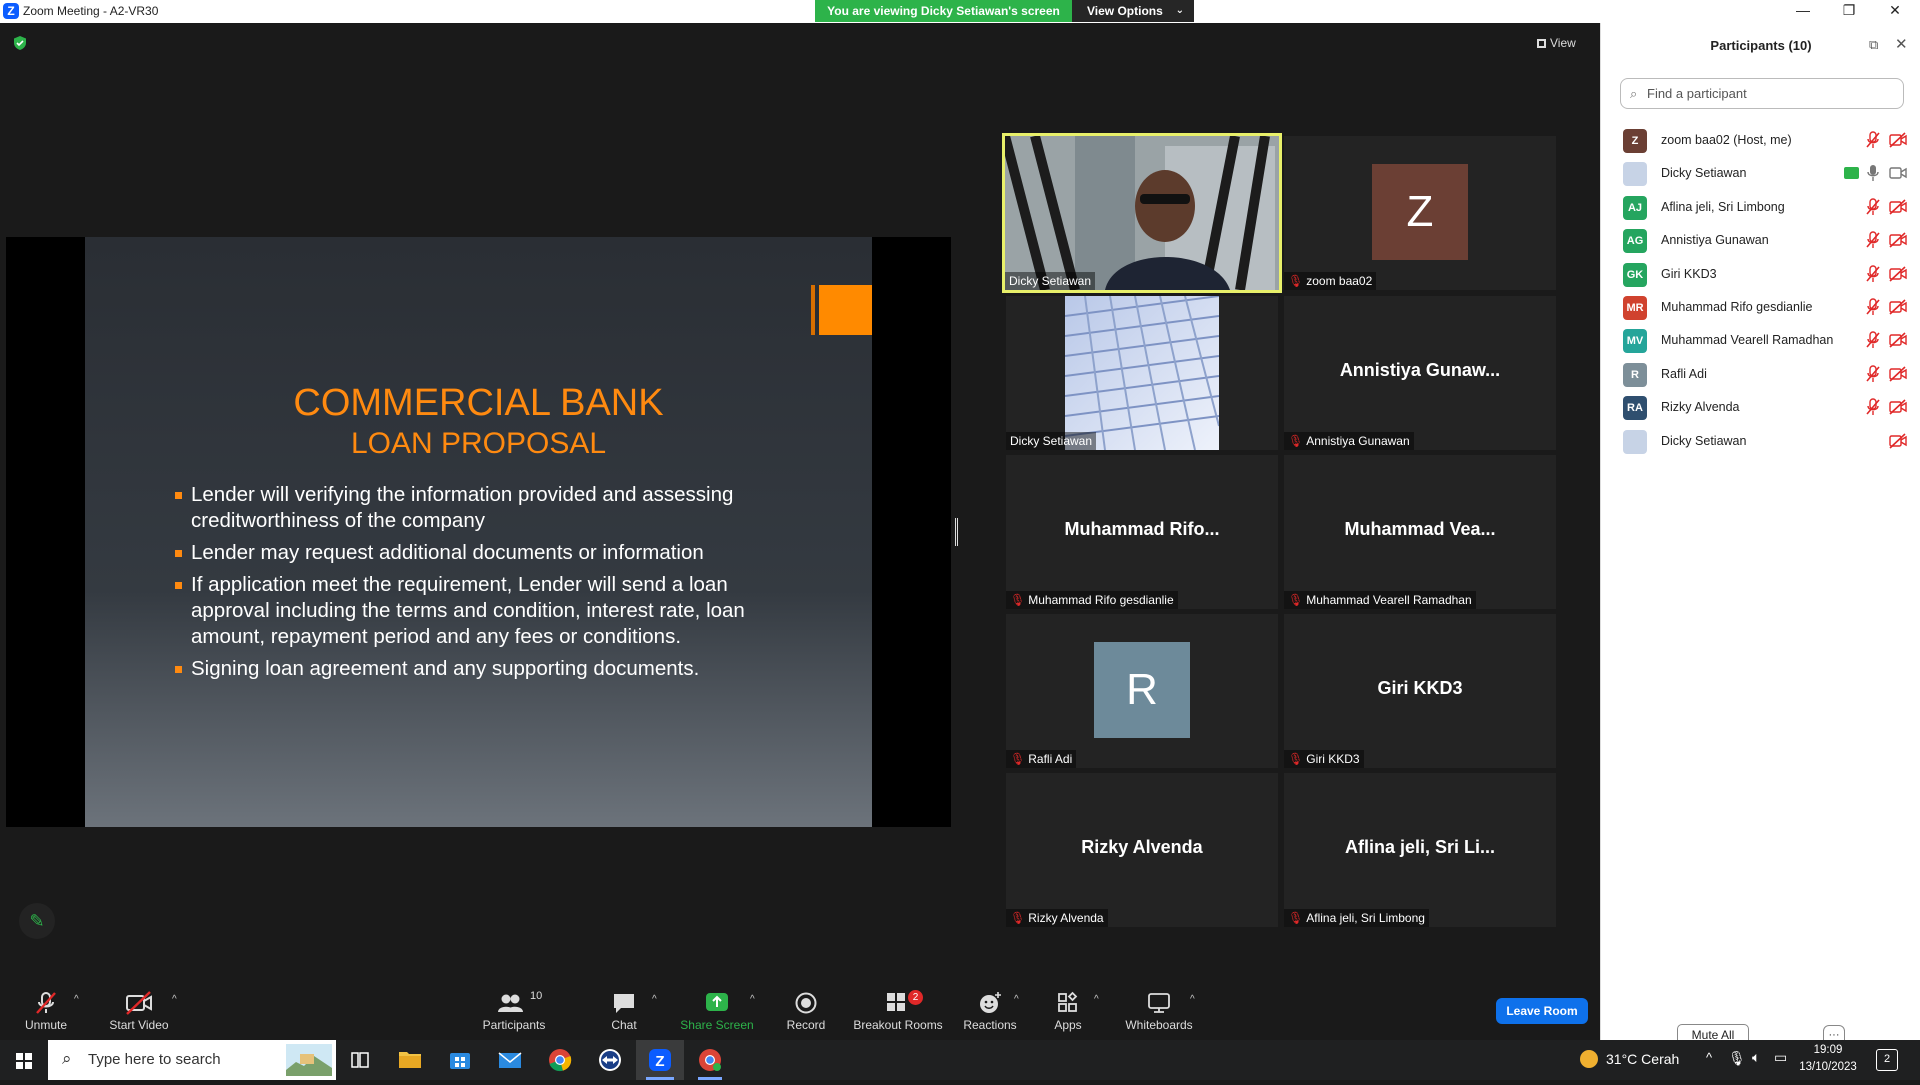  Describe the element at coordinates (1634, 93) in the screenshot. I see `search-icon: ⌕` at that location.